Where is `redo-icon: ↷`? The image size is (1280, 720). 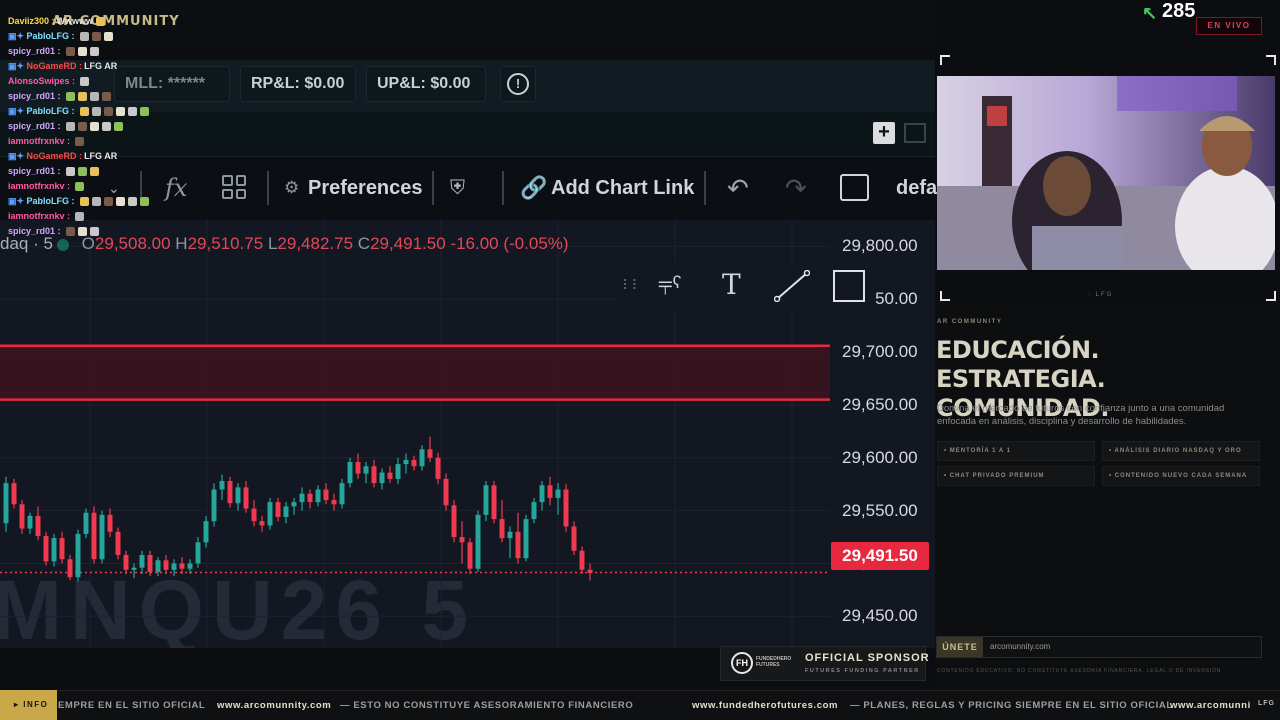
redo-icon: ↷ is located at coordinates (796, 188).